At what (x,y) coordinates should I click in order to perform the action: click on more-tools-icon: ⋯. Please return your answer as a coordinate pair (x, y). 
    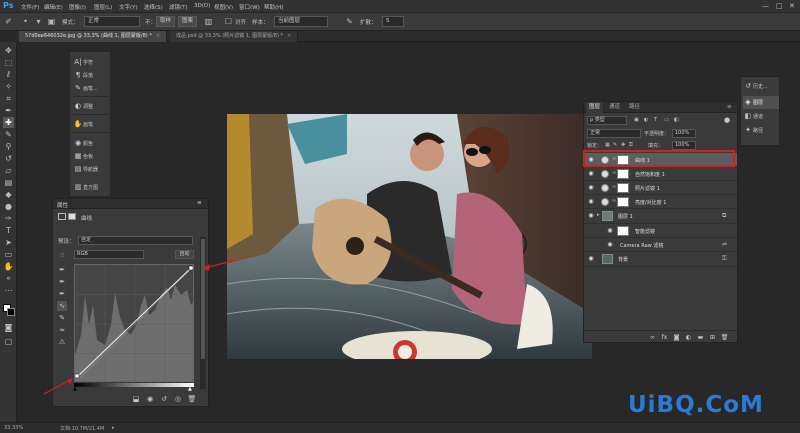
    Looking at the image, I should click on (8, 290).